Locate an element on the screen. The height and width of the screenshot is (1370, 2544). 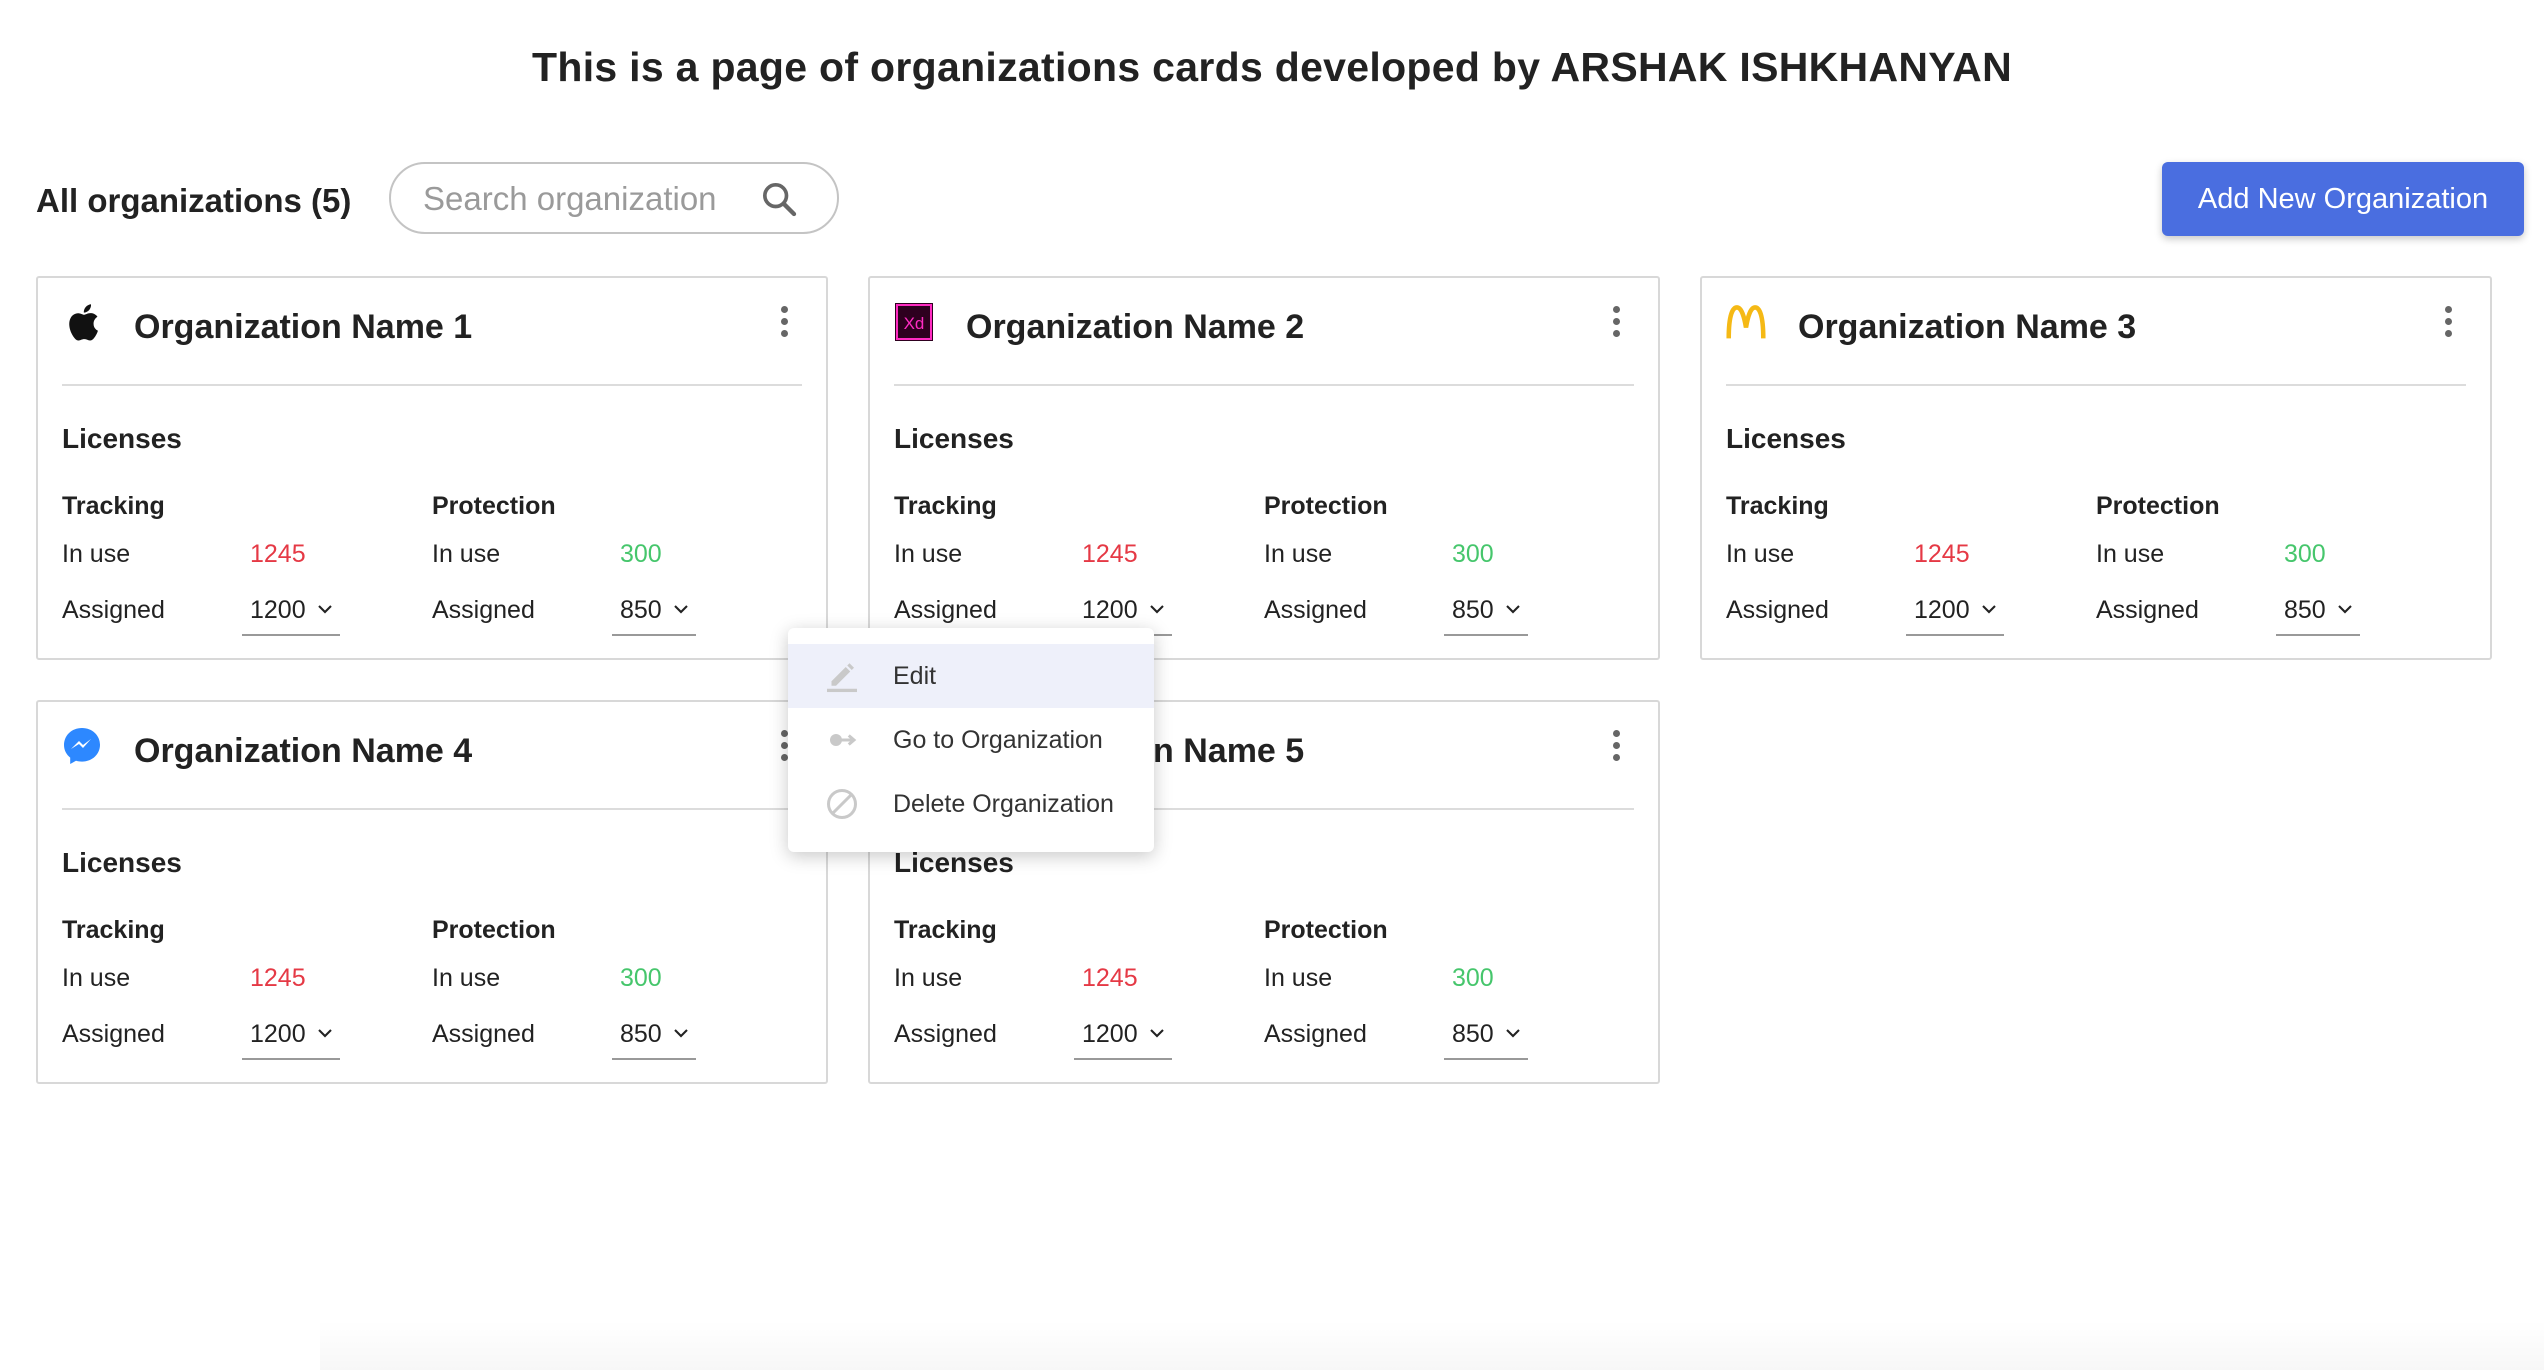
add-organization-button: Add New Organization is located at coordinates (2343, 199).